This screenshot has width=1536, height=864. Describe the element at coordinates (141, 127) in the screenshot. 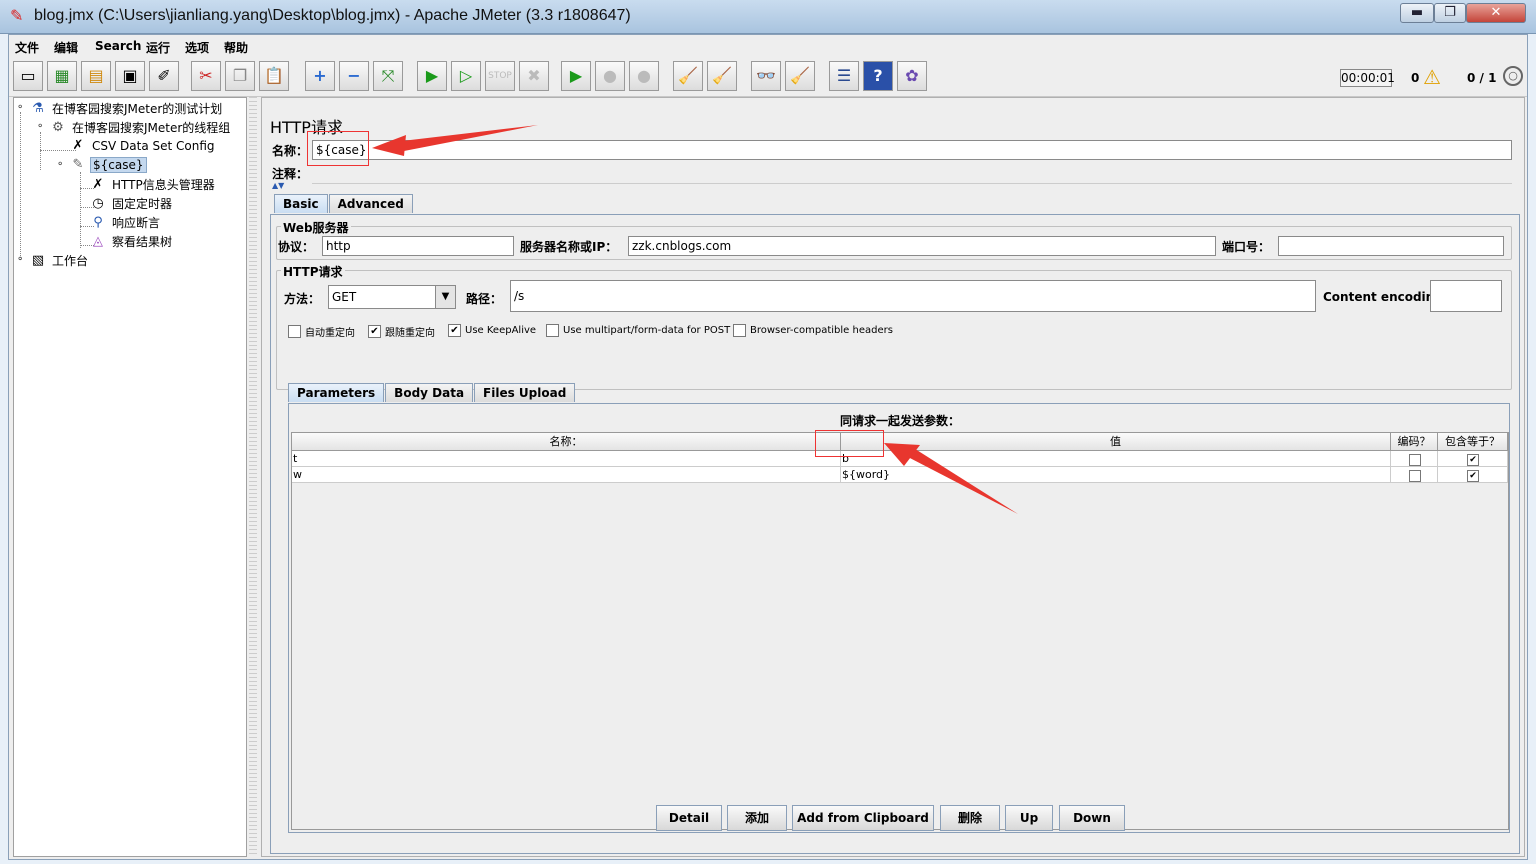

I see `tree-node-thread-group: ⚙ 在博客园搜索JMeter的线程组` at that location.